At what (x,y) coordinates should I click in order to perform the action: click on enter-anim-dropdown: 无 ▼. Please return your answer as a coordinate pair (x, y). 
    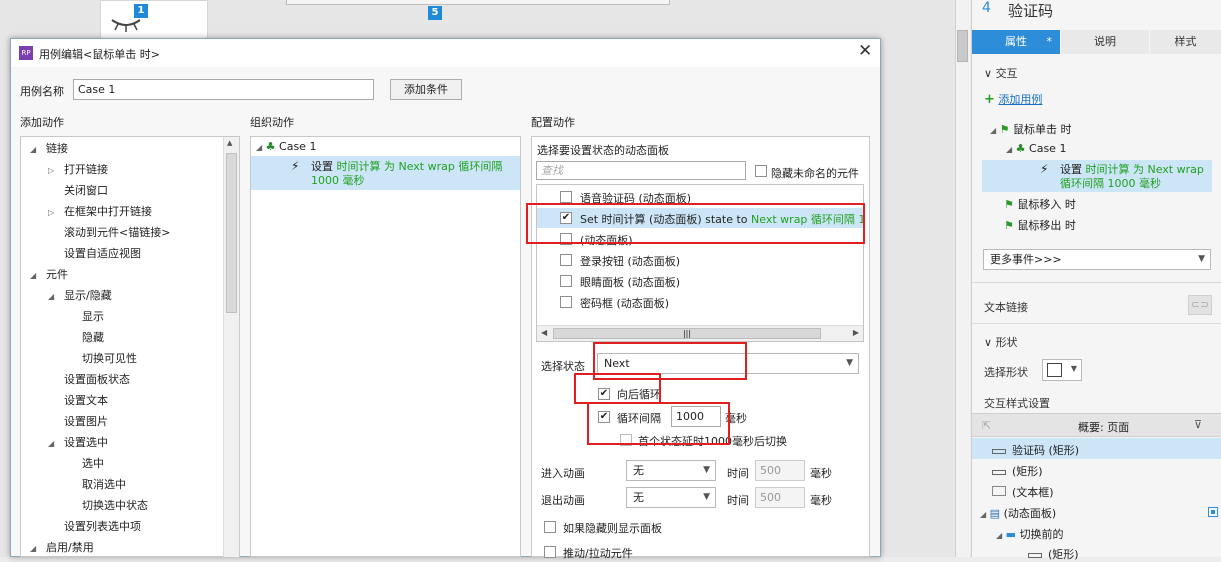
    Looking at the image, I should click on (671, 470).